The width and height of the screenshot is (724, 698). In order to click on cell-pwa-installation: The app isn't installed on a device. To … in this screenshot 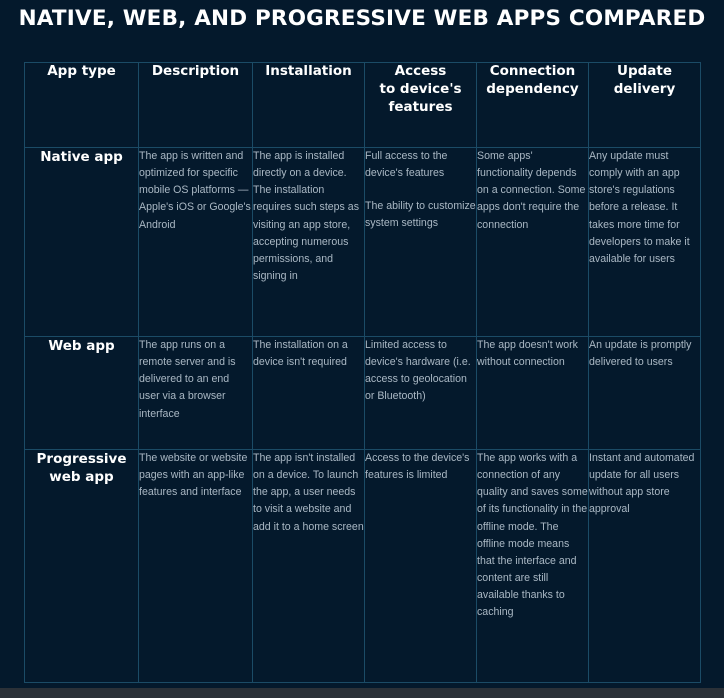, I will do `click(308, 566)`.